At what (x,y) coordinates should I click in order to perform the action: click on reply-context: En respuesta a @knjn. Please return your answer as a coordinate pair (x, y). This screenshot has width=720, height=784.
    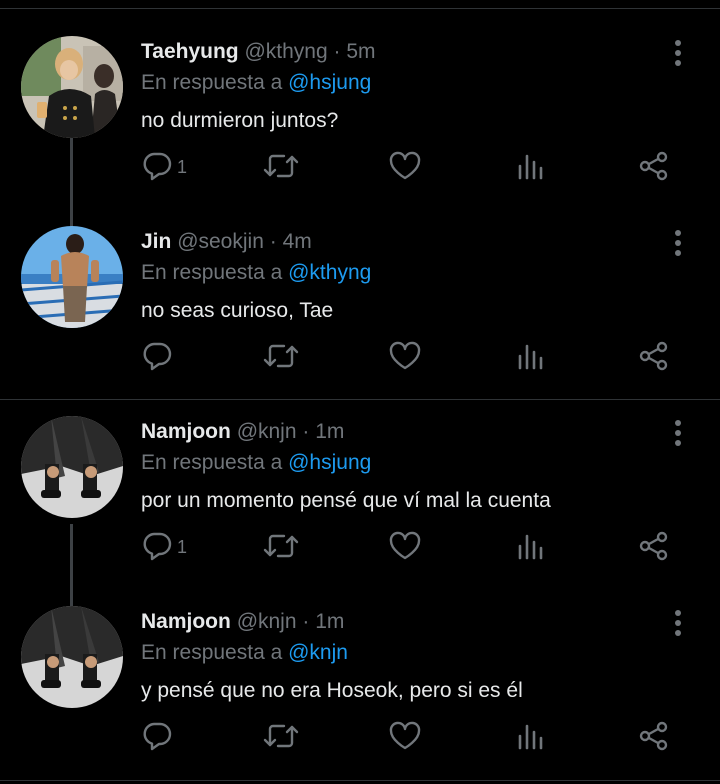
    Looking at the image, I should click on (244, 653).